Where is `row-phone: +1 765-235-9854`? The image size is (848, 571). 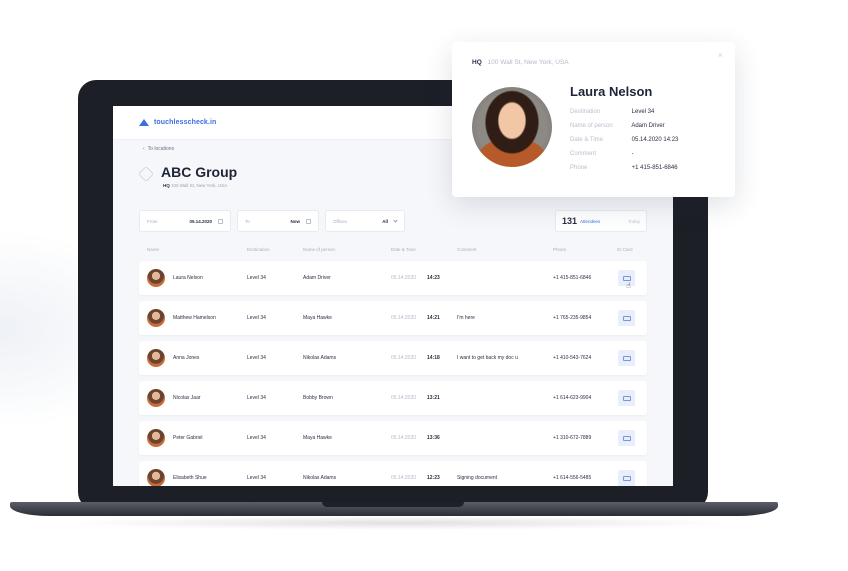 row-phone: +1 765-235-9854 is located at coordinates (572, 318).